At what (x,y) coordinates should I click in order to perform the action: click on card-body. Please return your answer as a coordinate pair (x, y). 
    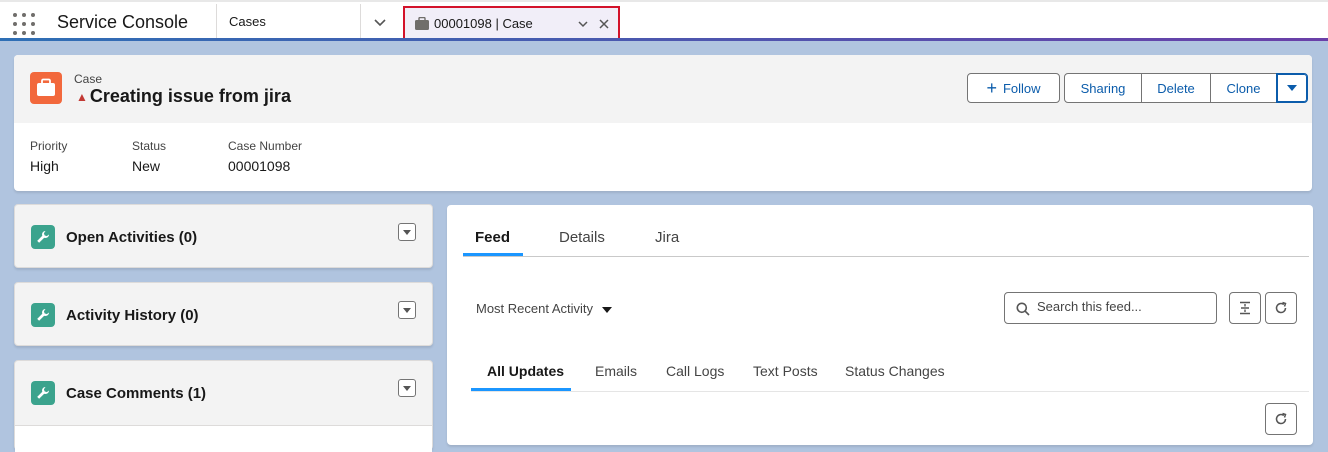
    Looking at the image, I should click on (223, 438).